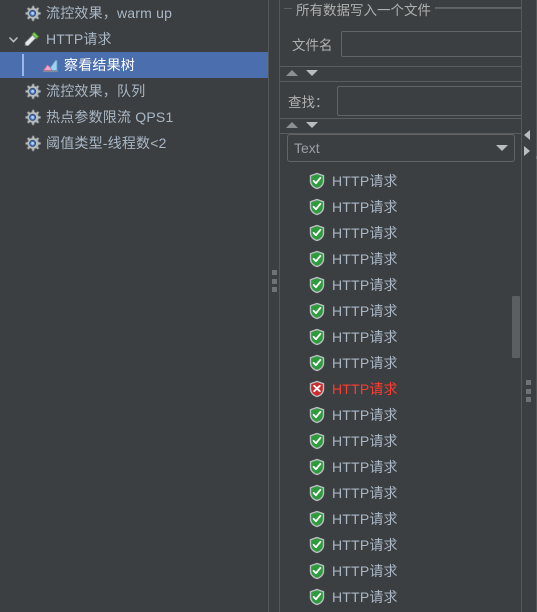  Describe the element at coordinates (110, 117) in the screenshot. I see `tree-item-label: 热点参数限流 QPS1` at that location.